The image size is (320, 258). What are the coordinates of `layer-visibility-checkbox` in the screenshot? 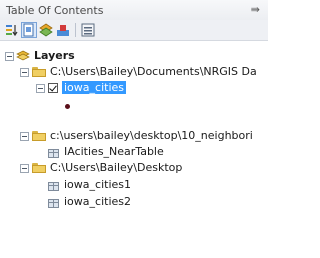 It's located at (53, 88).